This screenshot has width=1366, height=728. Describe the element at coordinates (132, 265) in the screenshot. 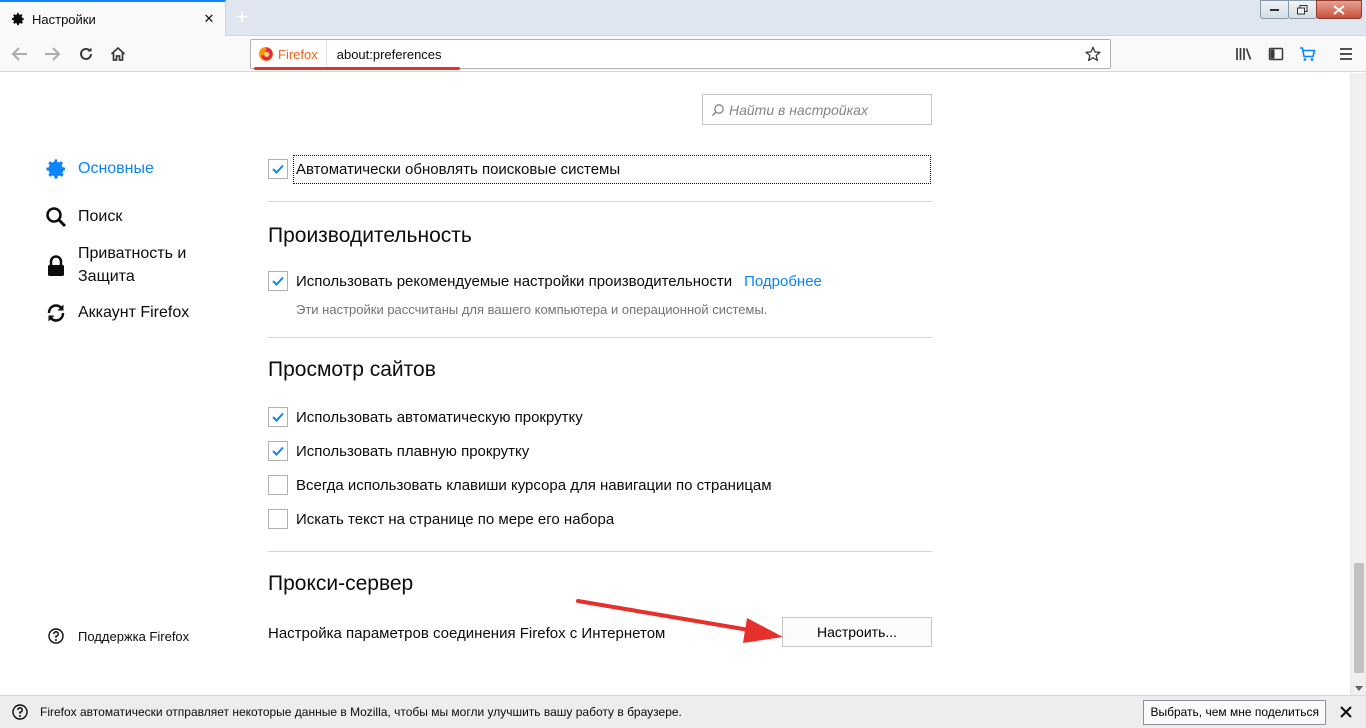

I see `sidebar-item-label: Приватность и Защита` at that location.